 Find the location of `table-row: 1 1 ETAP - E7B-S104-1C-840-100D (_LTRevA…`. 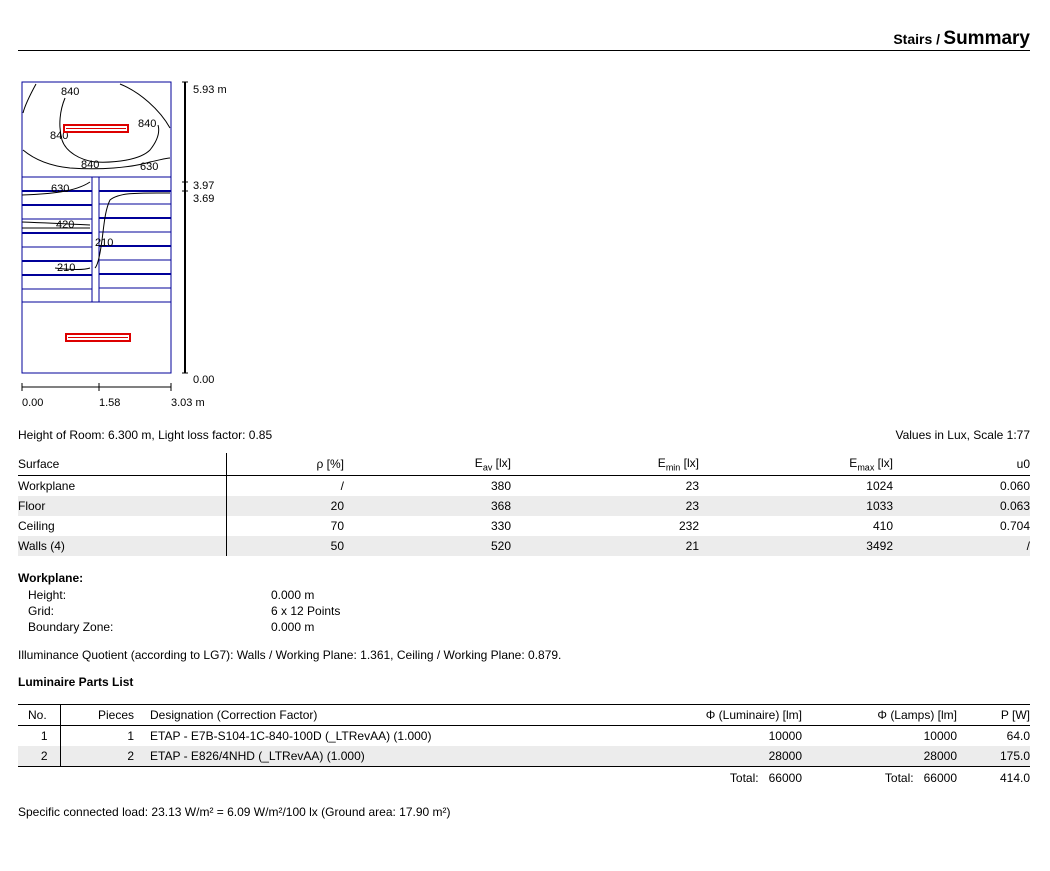

table-row: 1 1 ETAP - E7B-S104-1C-840-100D (_LTRevA… is located at coordinates (524, 735).